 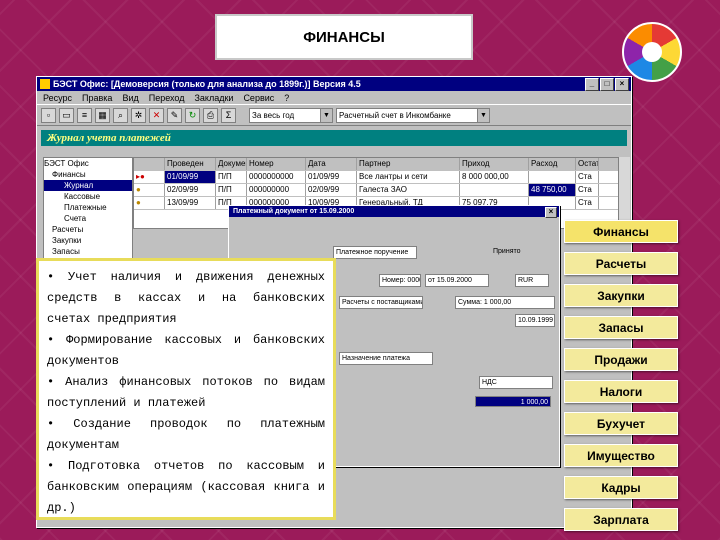 What do you see at coordinates (88, 163) in the screenshot?
I see `tree-item: БЭСТ Офис` at bounding box center [88, 163].